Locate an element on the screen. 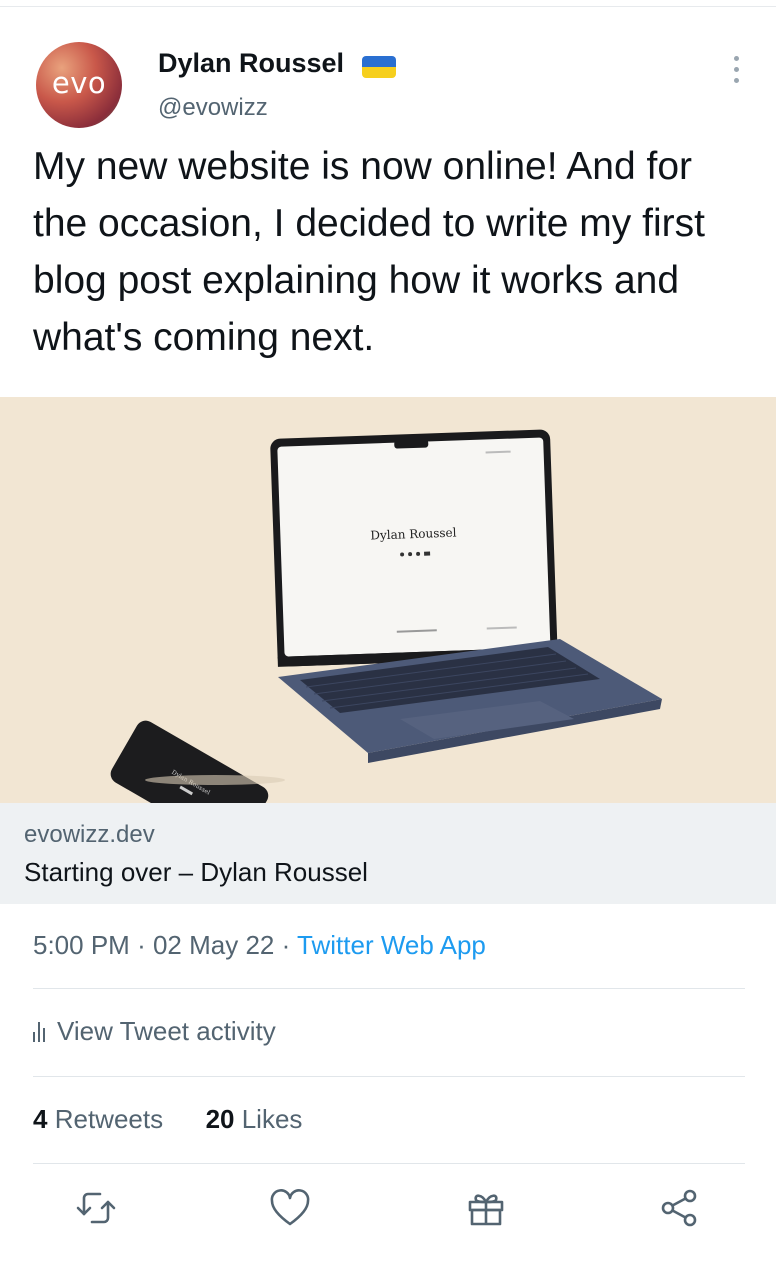 This screenshot has width=776, height=1280. activity-label: View Tweet activity is located at coordinates (166, 1031).